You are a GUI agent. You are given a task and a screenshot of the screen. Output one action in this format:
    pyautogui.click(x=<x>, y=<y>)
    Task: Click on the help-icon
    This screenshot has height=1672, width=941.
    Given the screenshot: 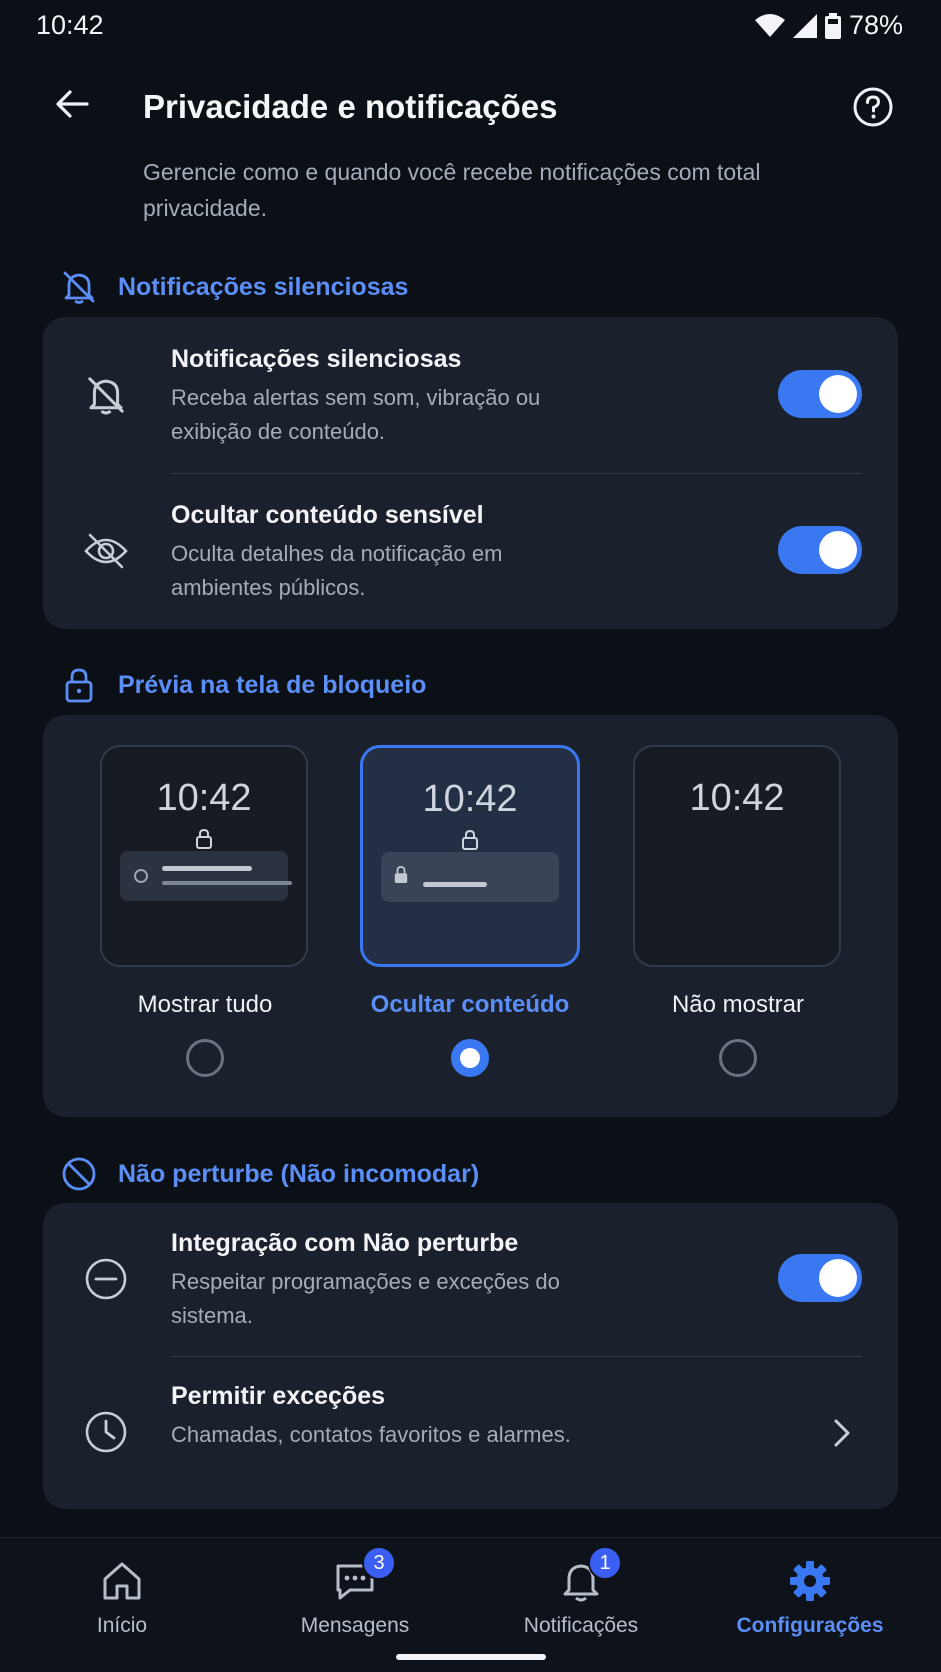 What is the action you would take?
    pyautogui.click(x=873, y=107)
    